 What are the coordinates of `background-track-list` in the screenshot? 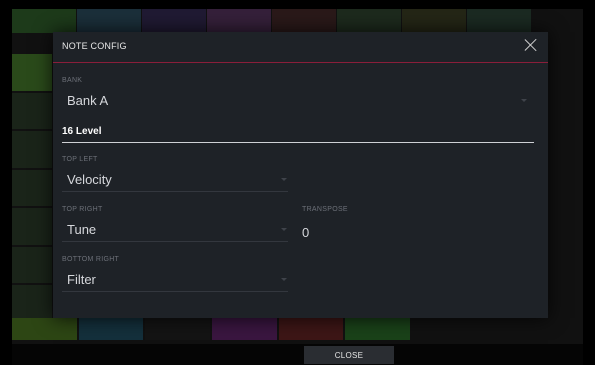 It's located at (32, 189).